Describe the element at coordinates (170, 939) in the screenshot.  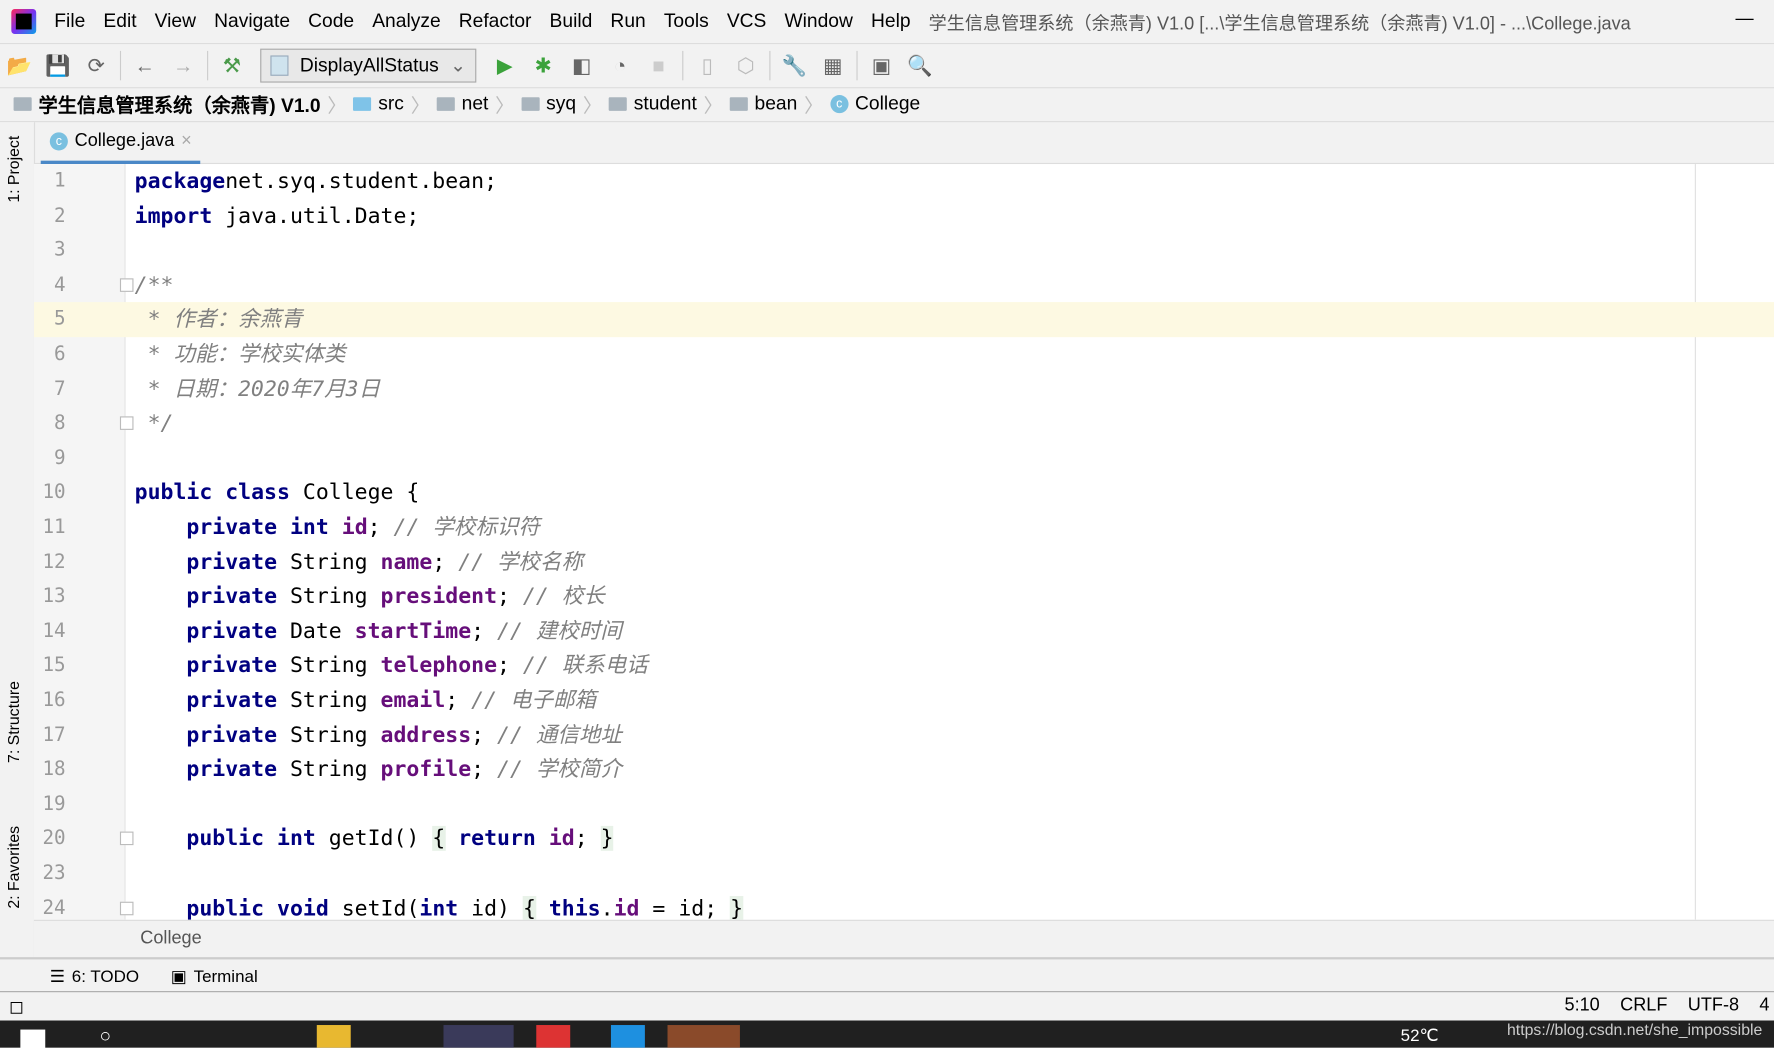
I see `structure-crumb-class: College` at that location.